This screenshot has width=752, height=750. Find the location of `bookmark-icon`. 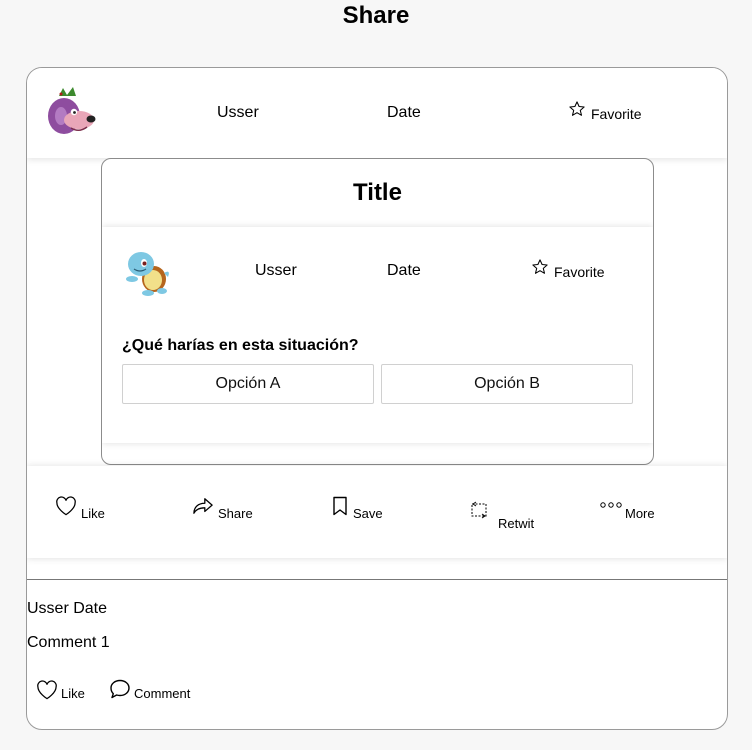

bookmark-icon is located at coordinates (340, 506).